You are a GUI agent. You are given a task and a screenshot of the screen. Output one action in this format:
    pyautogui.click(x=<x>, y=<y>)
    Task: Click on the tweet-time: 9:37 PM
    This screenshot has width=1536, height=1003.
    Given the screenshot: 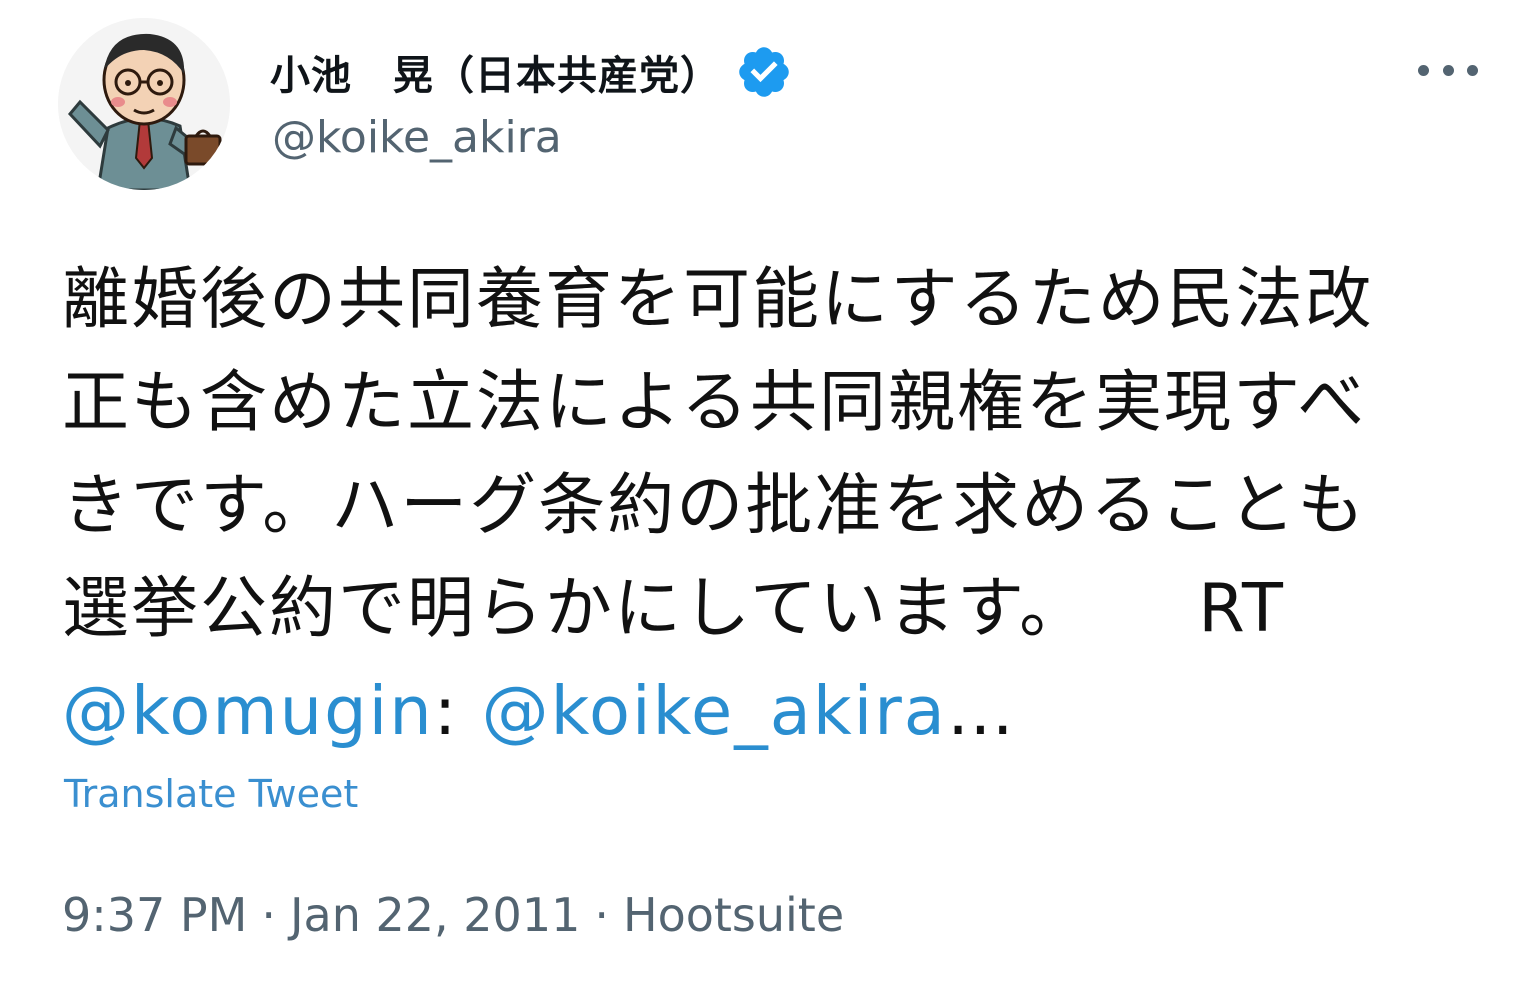 What is the action you would take?
    pyautogui.click(x=154, y=915)
    